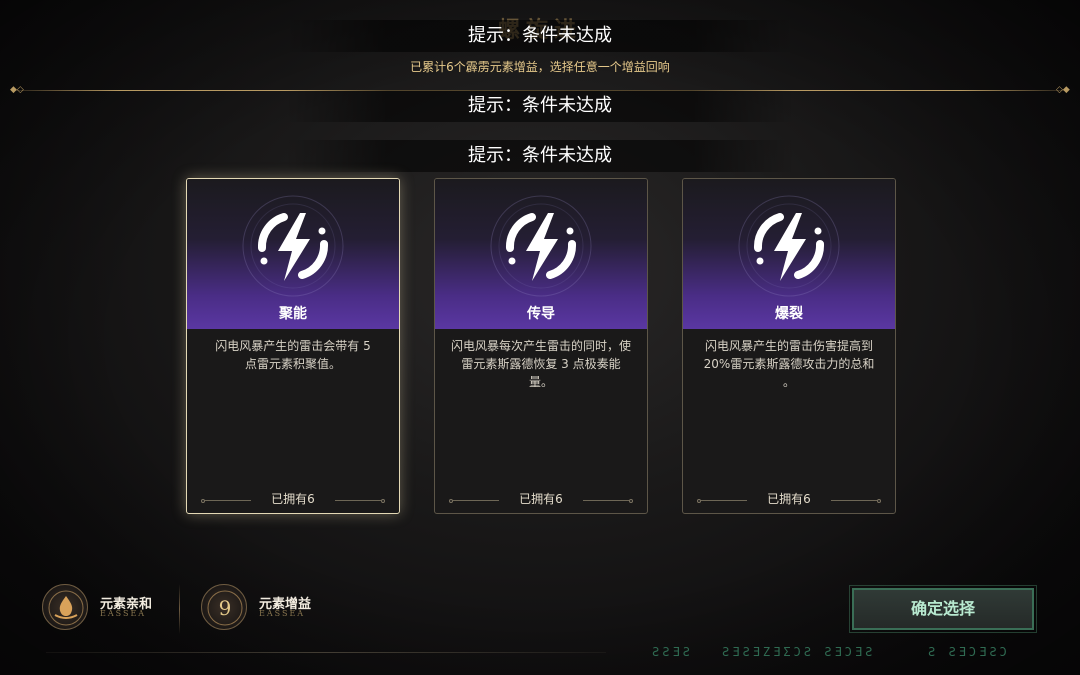  Describe the element at coordinates (293, 314) in the screenshot. I see `card-title: 聚能` at that location.